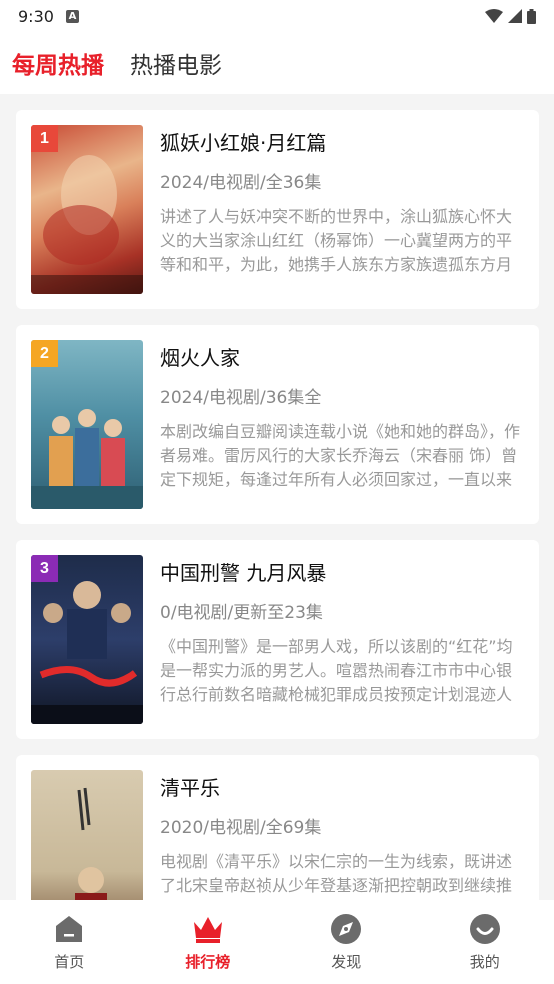 This screenshot has height=984, width=554. I want to click on nav-ranking: 排行榜, so click(208, 942).